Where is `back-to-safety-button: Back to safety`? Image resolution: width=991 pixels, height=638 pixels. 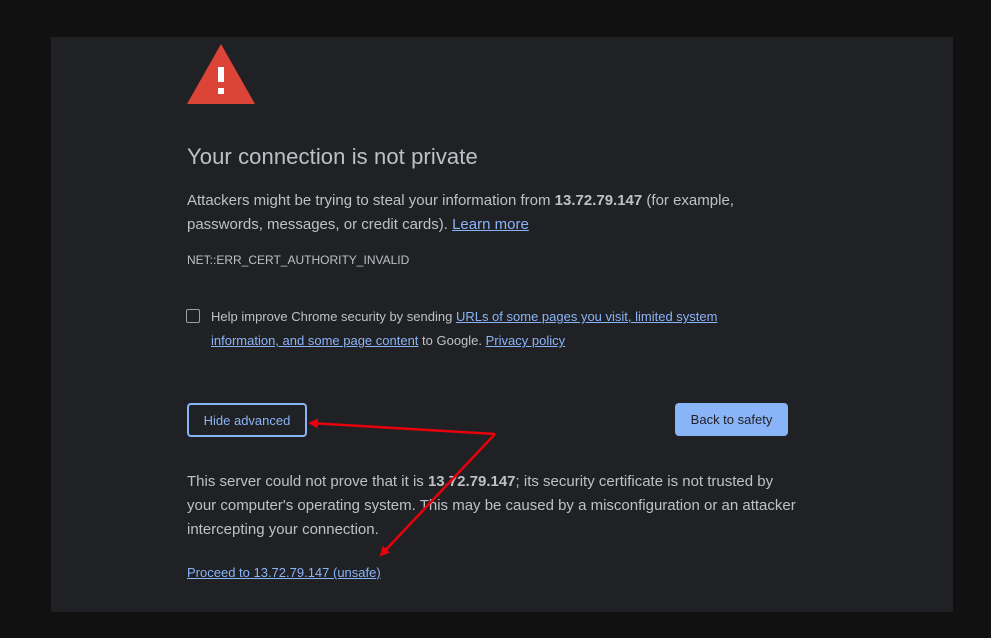 back-to-safety-button: Back to safety is located at coordinates (731, 419).